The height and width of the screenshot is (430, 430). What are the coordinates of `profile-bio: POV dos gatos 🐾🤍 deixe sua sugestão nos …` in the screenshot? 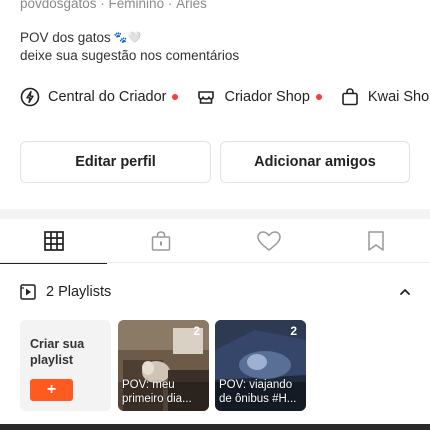 It's located at (129, 47).